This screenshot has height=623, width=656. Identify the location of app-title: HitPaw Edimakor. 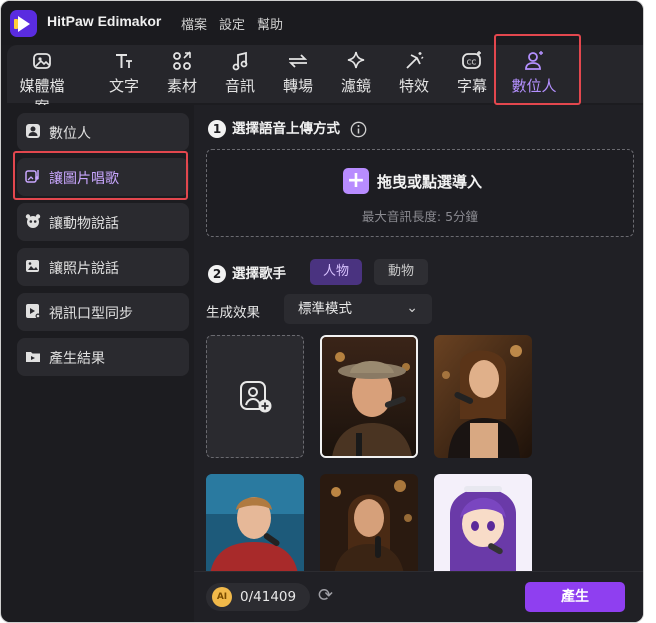
(104, 21).